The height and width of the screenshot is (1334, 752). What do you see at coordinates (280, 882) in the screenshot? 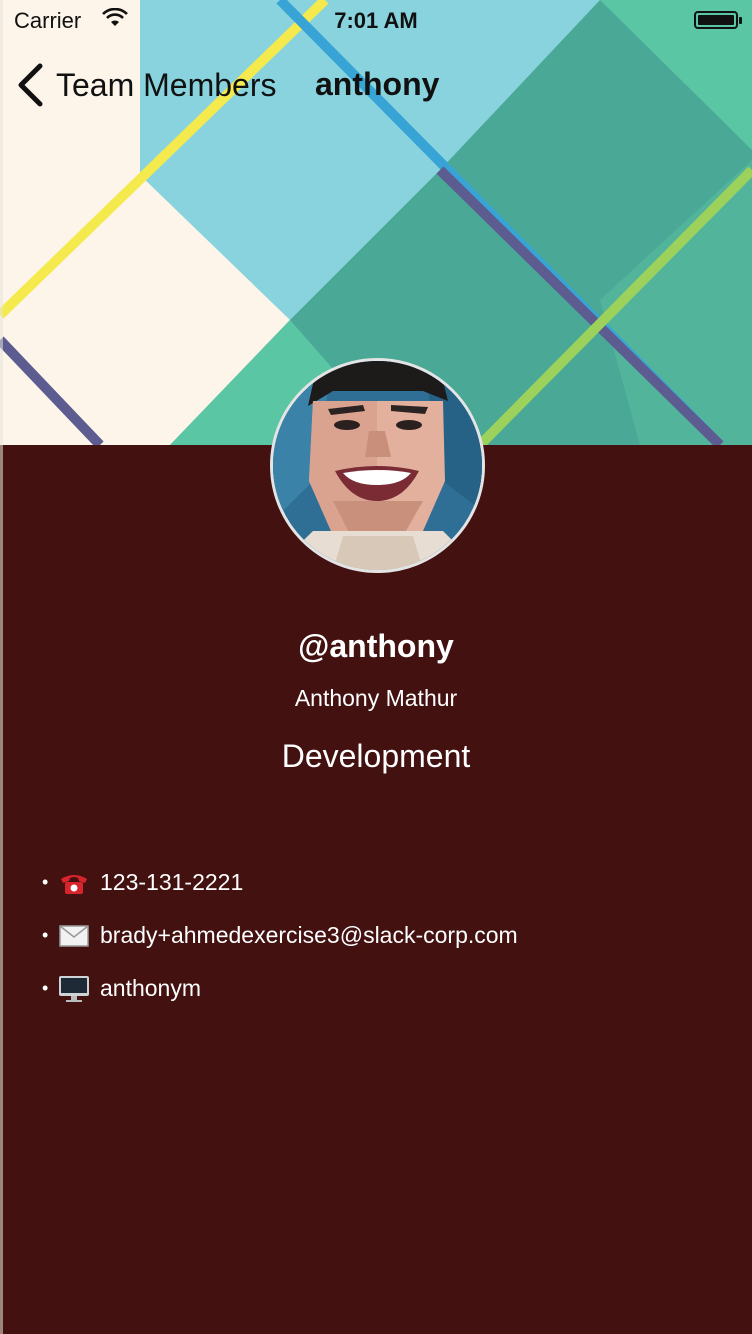
I see `contact-item-phone: • 123-131-2221` at bounding box center [280, 882].